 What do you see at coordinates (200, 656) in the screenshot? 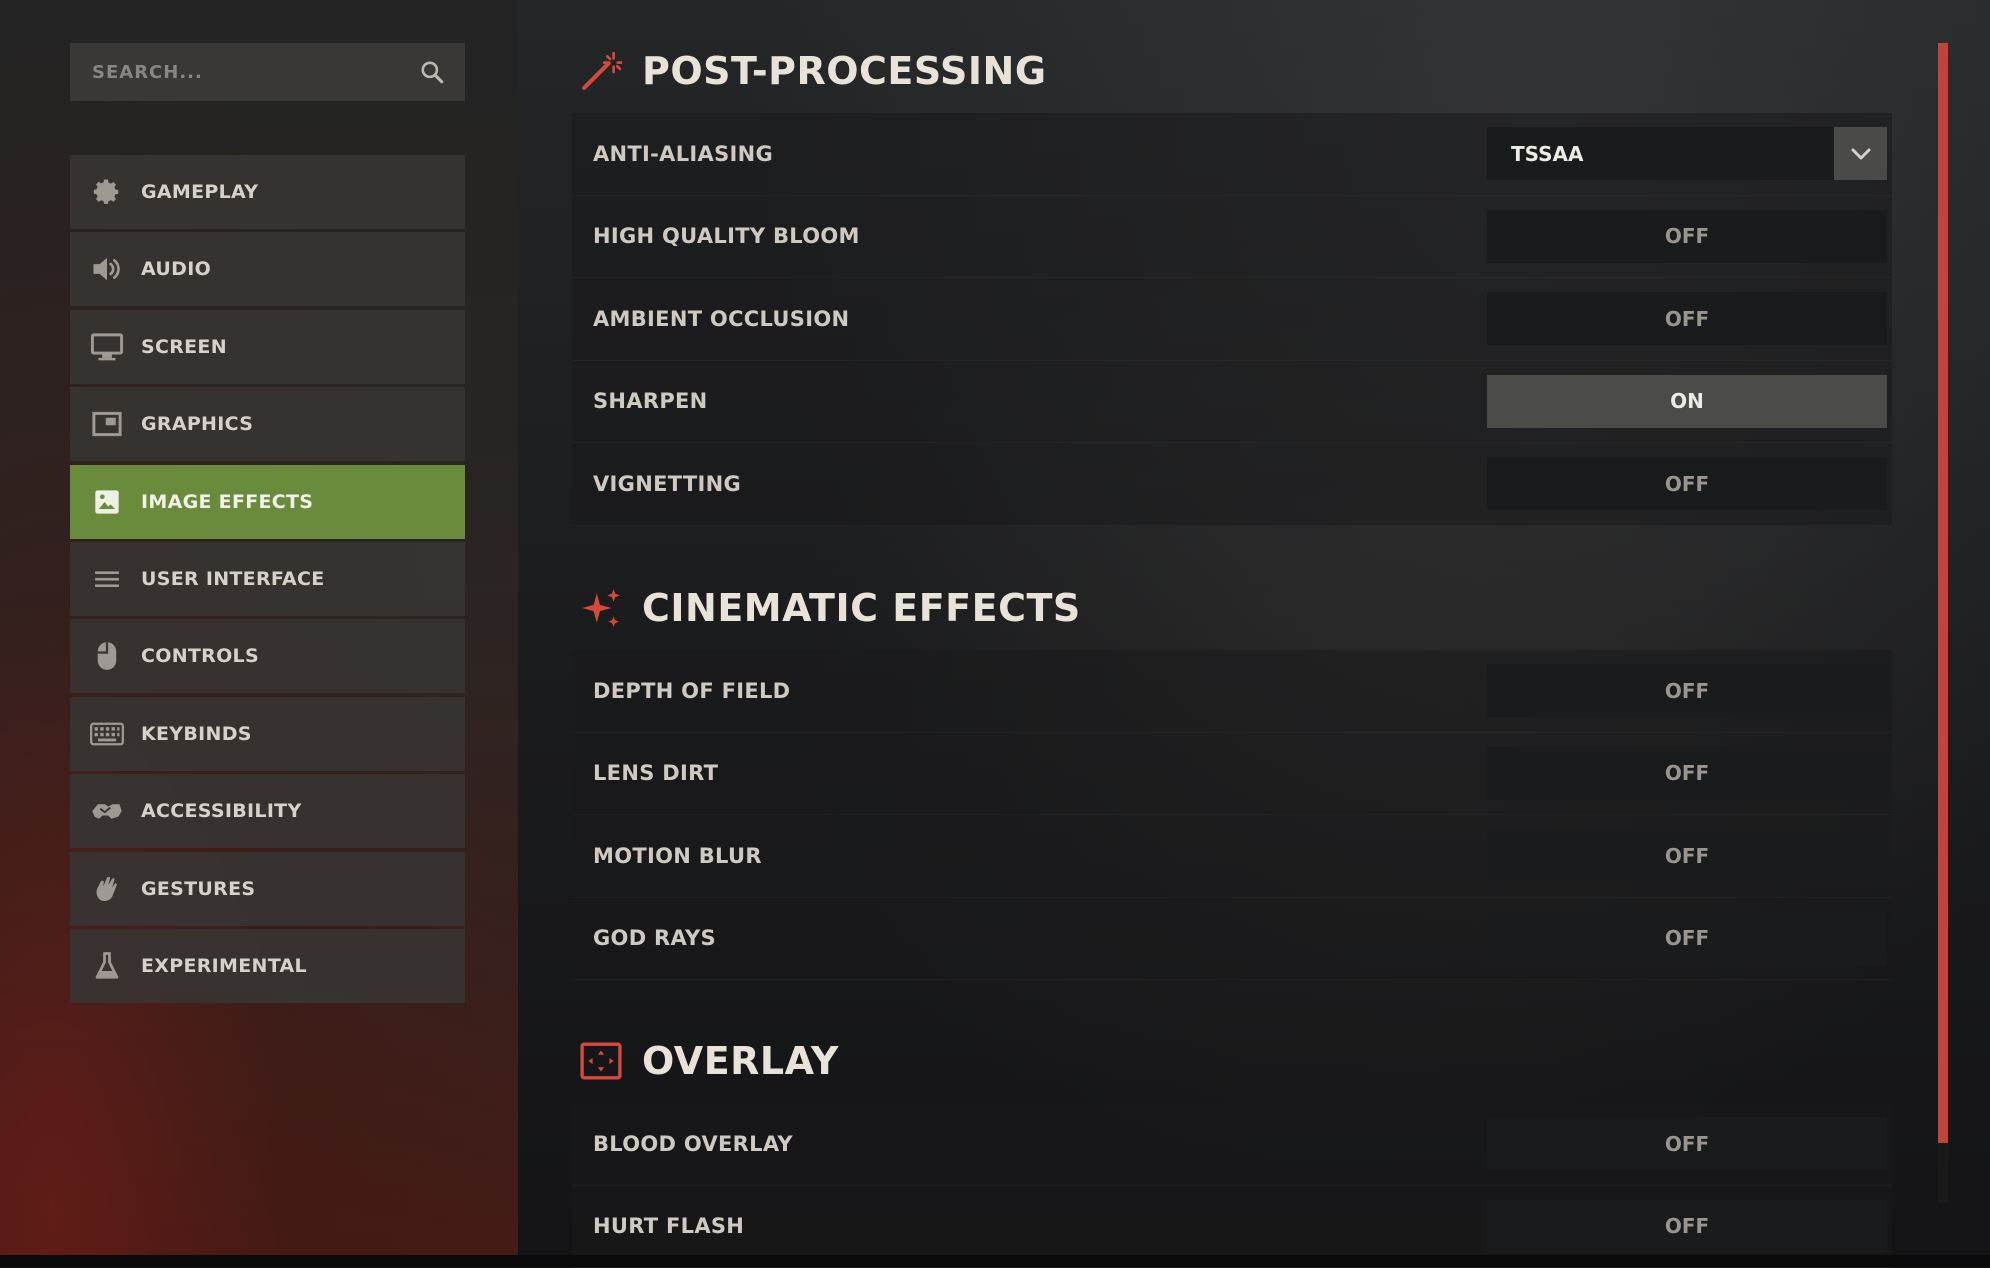
I see `sidebar-item-label: CONTROLS` at bounding box center [200, 656].